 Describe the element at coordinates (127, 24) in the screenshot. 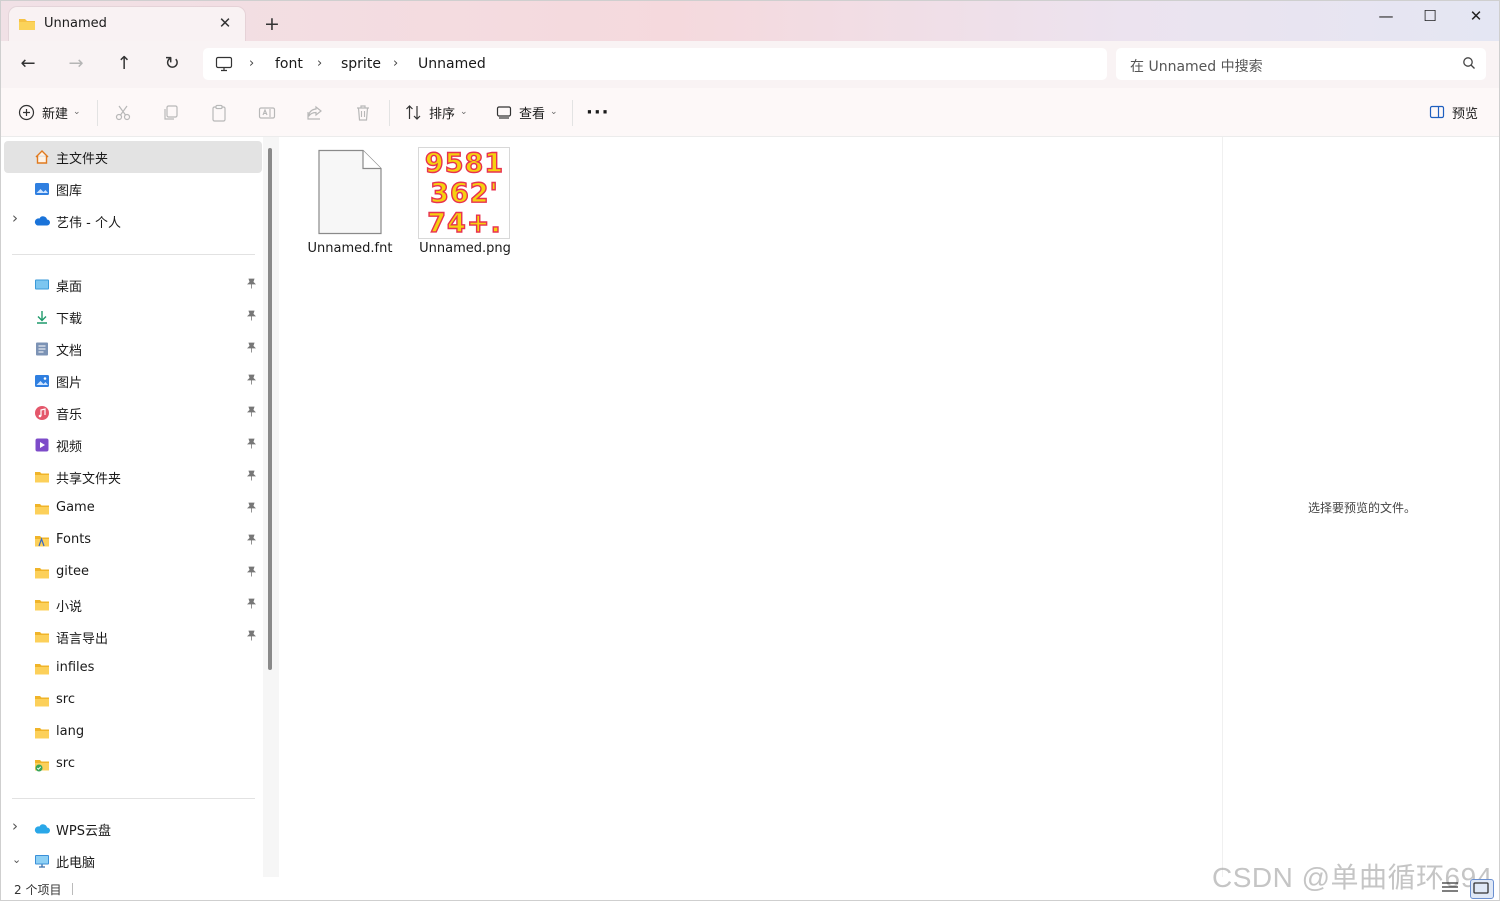

I see `tab-unnamed: Unnamed ✕` at that location.